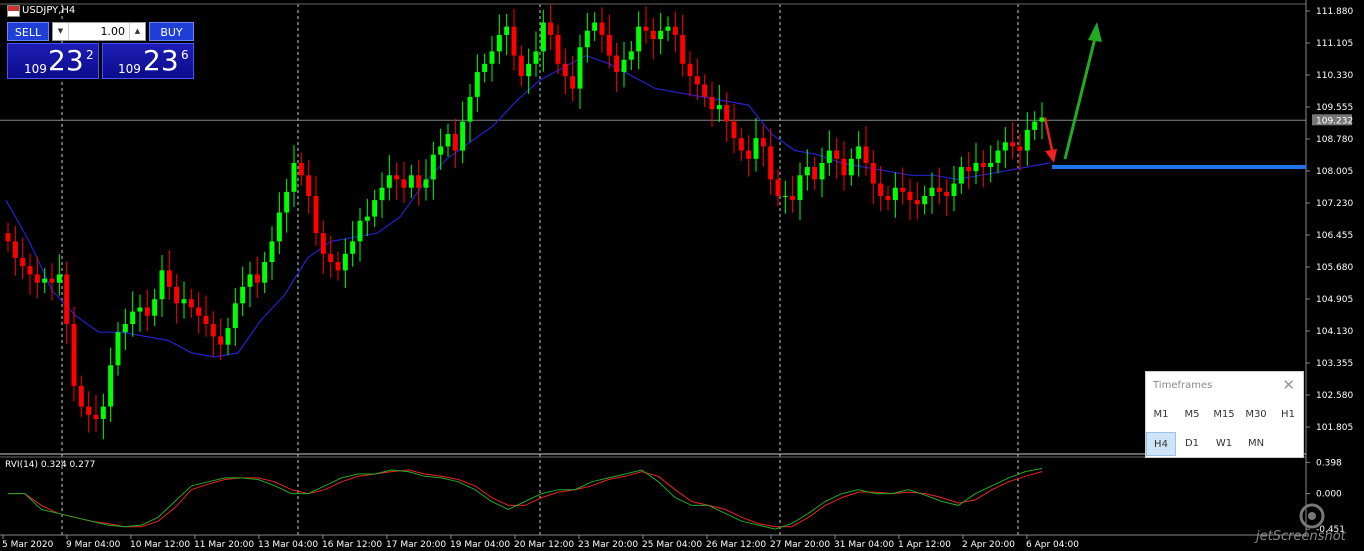 Image resolution: width=1364 pixels, height=551 pixels. I want to click on svg-text: 109.232, so click(1334, 121).